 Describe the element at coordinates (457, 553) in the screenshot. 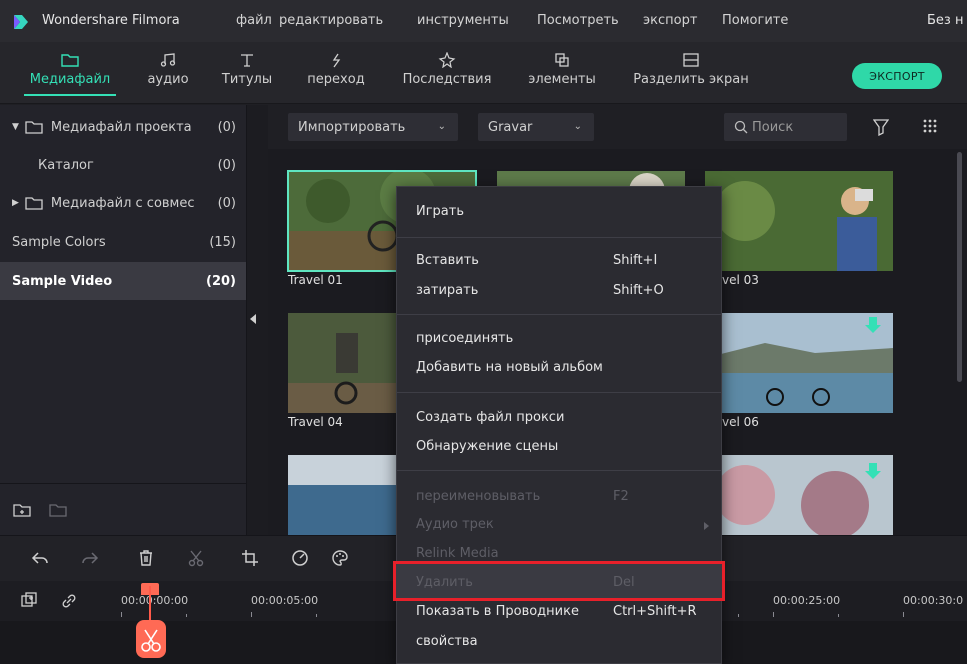

I see `ctx-item-relink-media: Relink Media` at that location.